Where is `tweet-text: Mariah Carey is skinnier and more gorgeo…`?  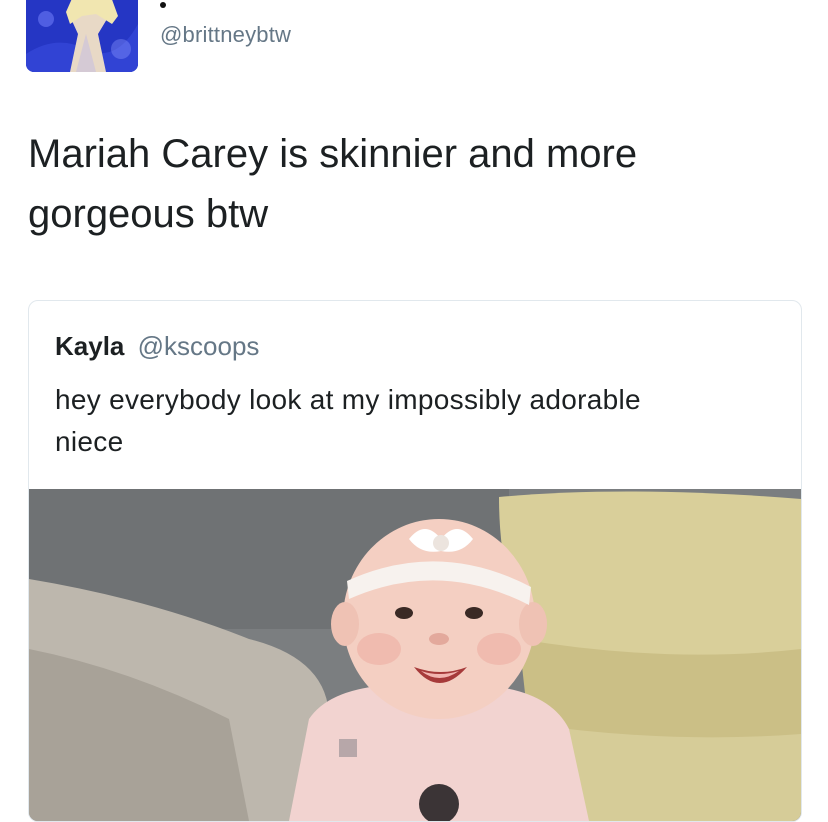 tweet-text: Mariah Carey is skinnier and more gorgeo… is located at coordinates (333, 184).